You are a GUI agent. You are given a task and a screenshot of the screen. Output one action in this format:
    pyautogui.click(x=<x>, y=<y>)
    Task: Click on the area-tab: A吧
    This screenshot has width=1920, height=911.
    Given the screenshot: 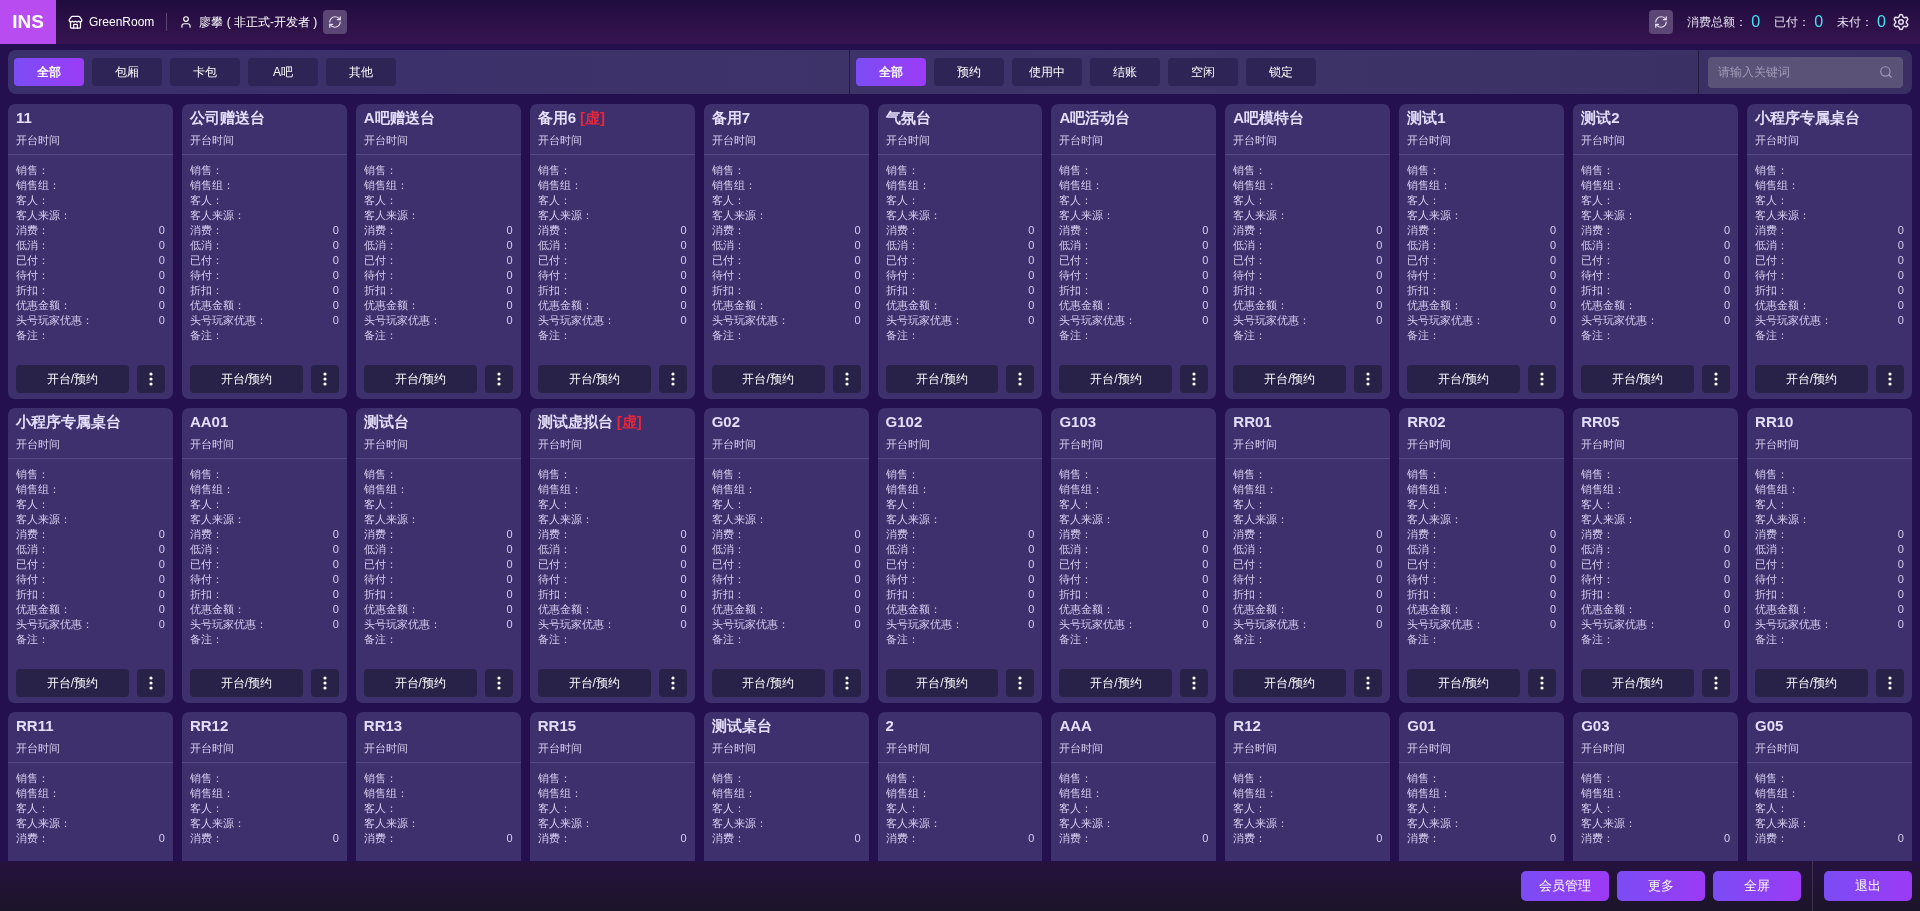 What is the action you would take?
    pyautogui.click(x=283, y=72)
    